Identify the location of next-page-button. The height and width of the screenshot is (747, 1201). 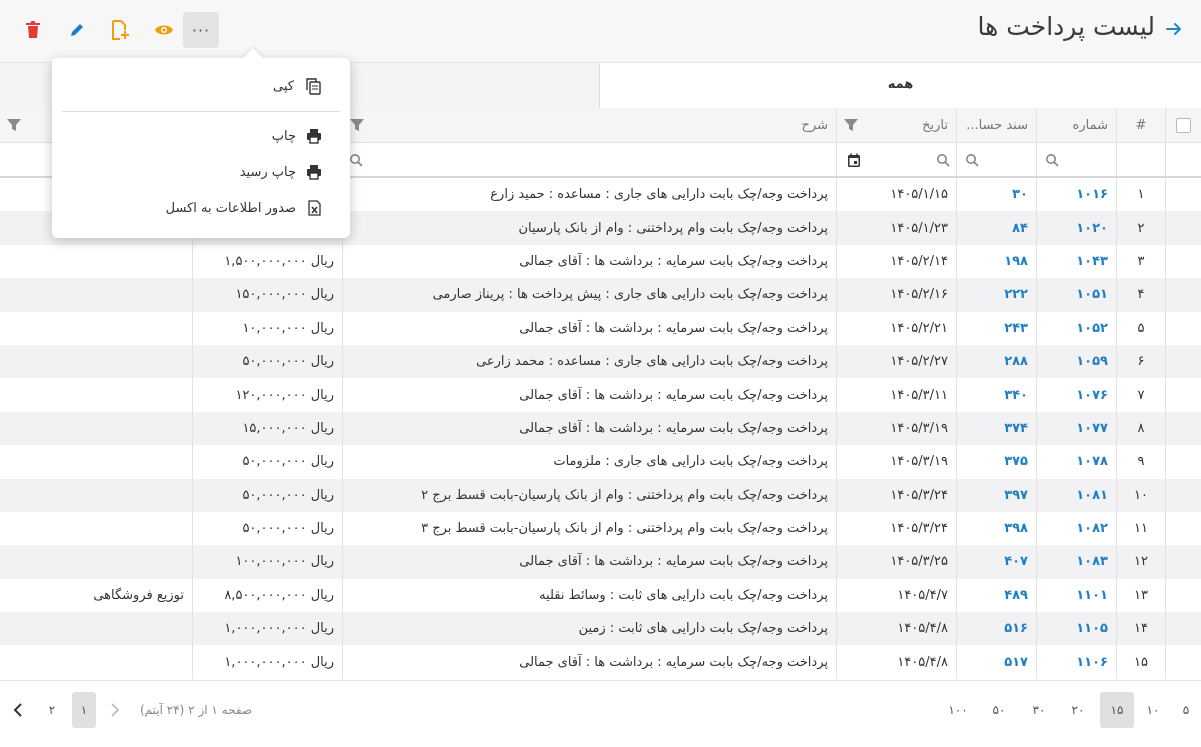
(18, 710).